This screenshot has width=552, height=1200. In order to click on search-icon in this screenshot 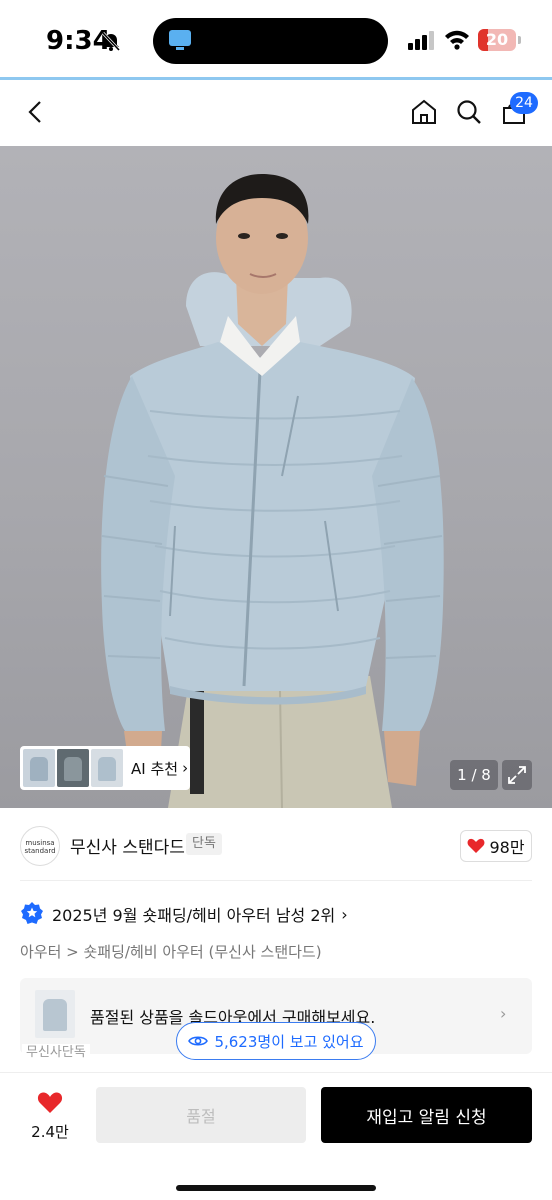, I will do `click(469, 112)`.